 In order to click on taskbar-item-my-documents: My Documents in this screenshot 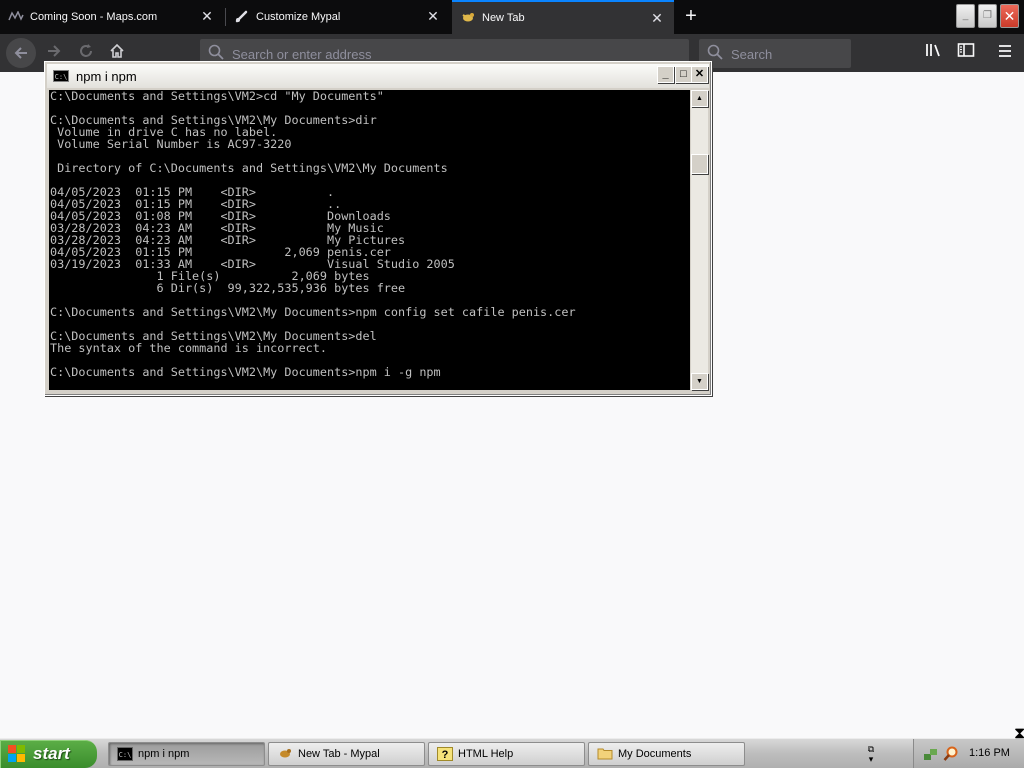, I will do `click(666, 754)`.